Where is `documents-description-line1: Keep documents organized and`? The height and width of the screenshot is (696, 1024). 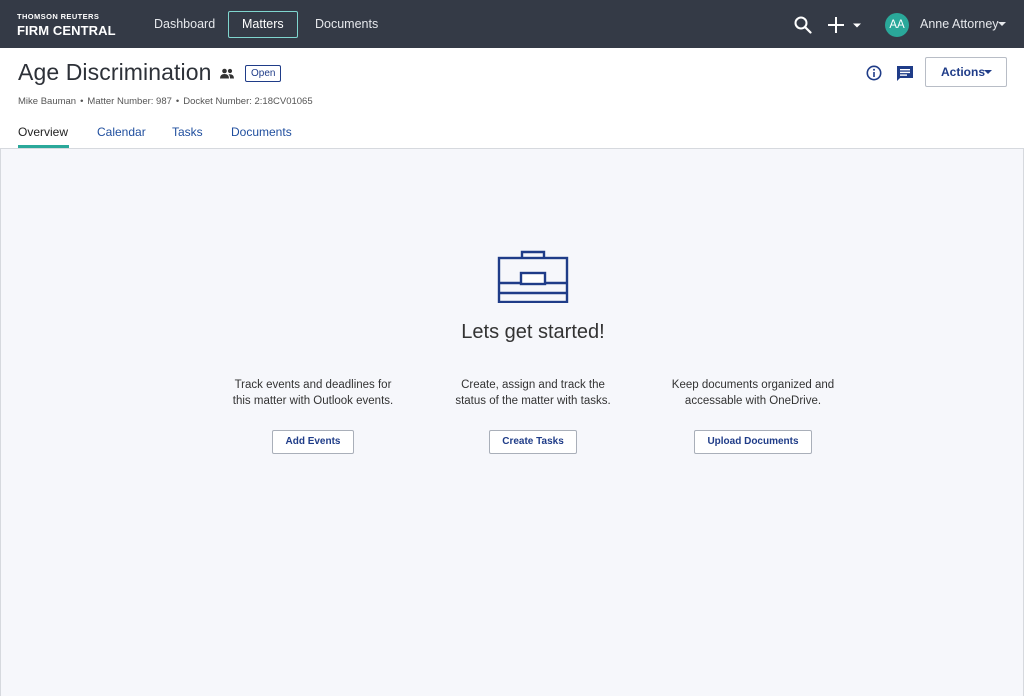 documents-description-line1: Keep documents organized and is located at coordinates (753, 385).